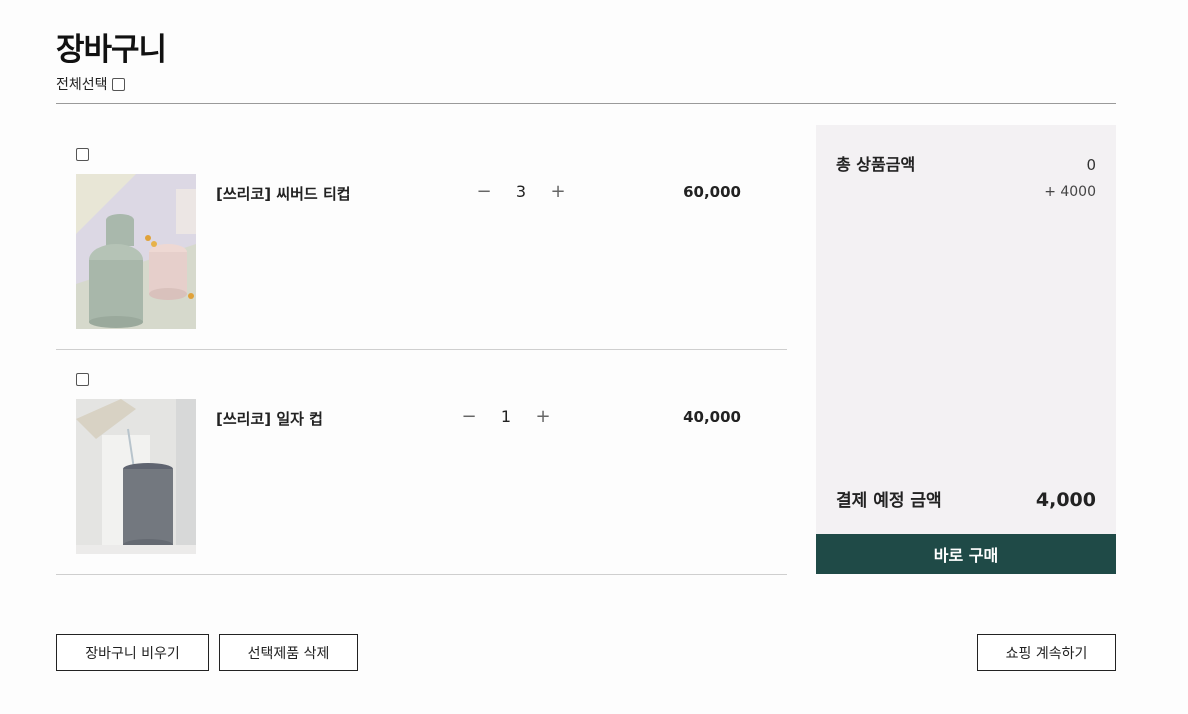  Describe the element at coordinates (132, 652) in the screenshot. I see `clear-cart-button: 장바구니 비우기` at that location.